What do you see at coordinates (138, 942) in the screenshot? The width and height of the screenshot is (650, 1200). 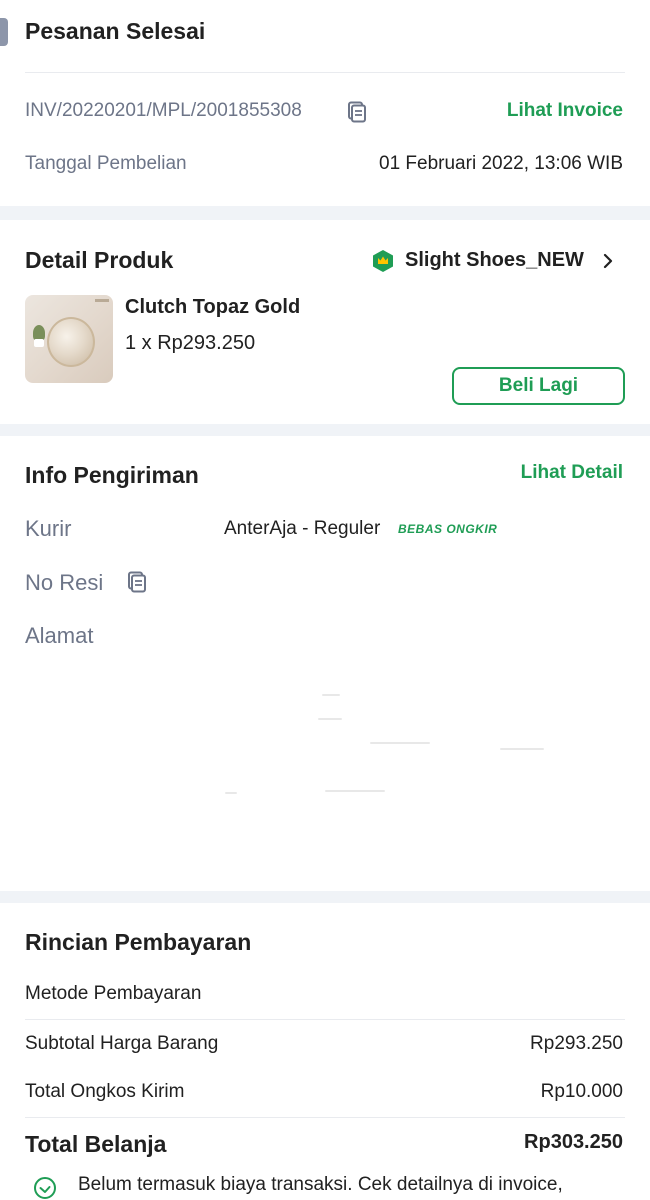 I see `payment-details-title: Rincian Pembayaran` at bounding box center [138, 942].